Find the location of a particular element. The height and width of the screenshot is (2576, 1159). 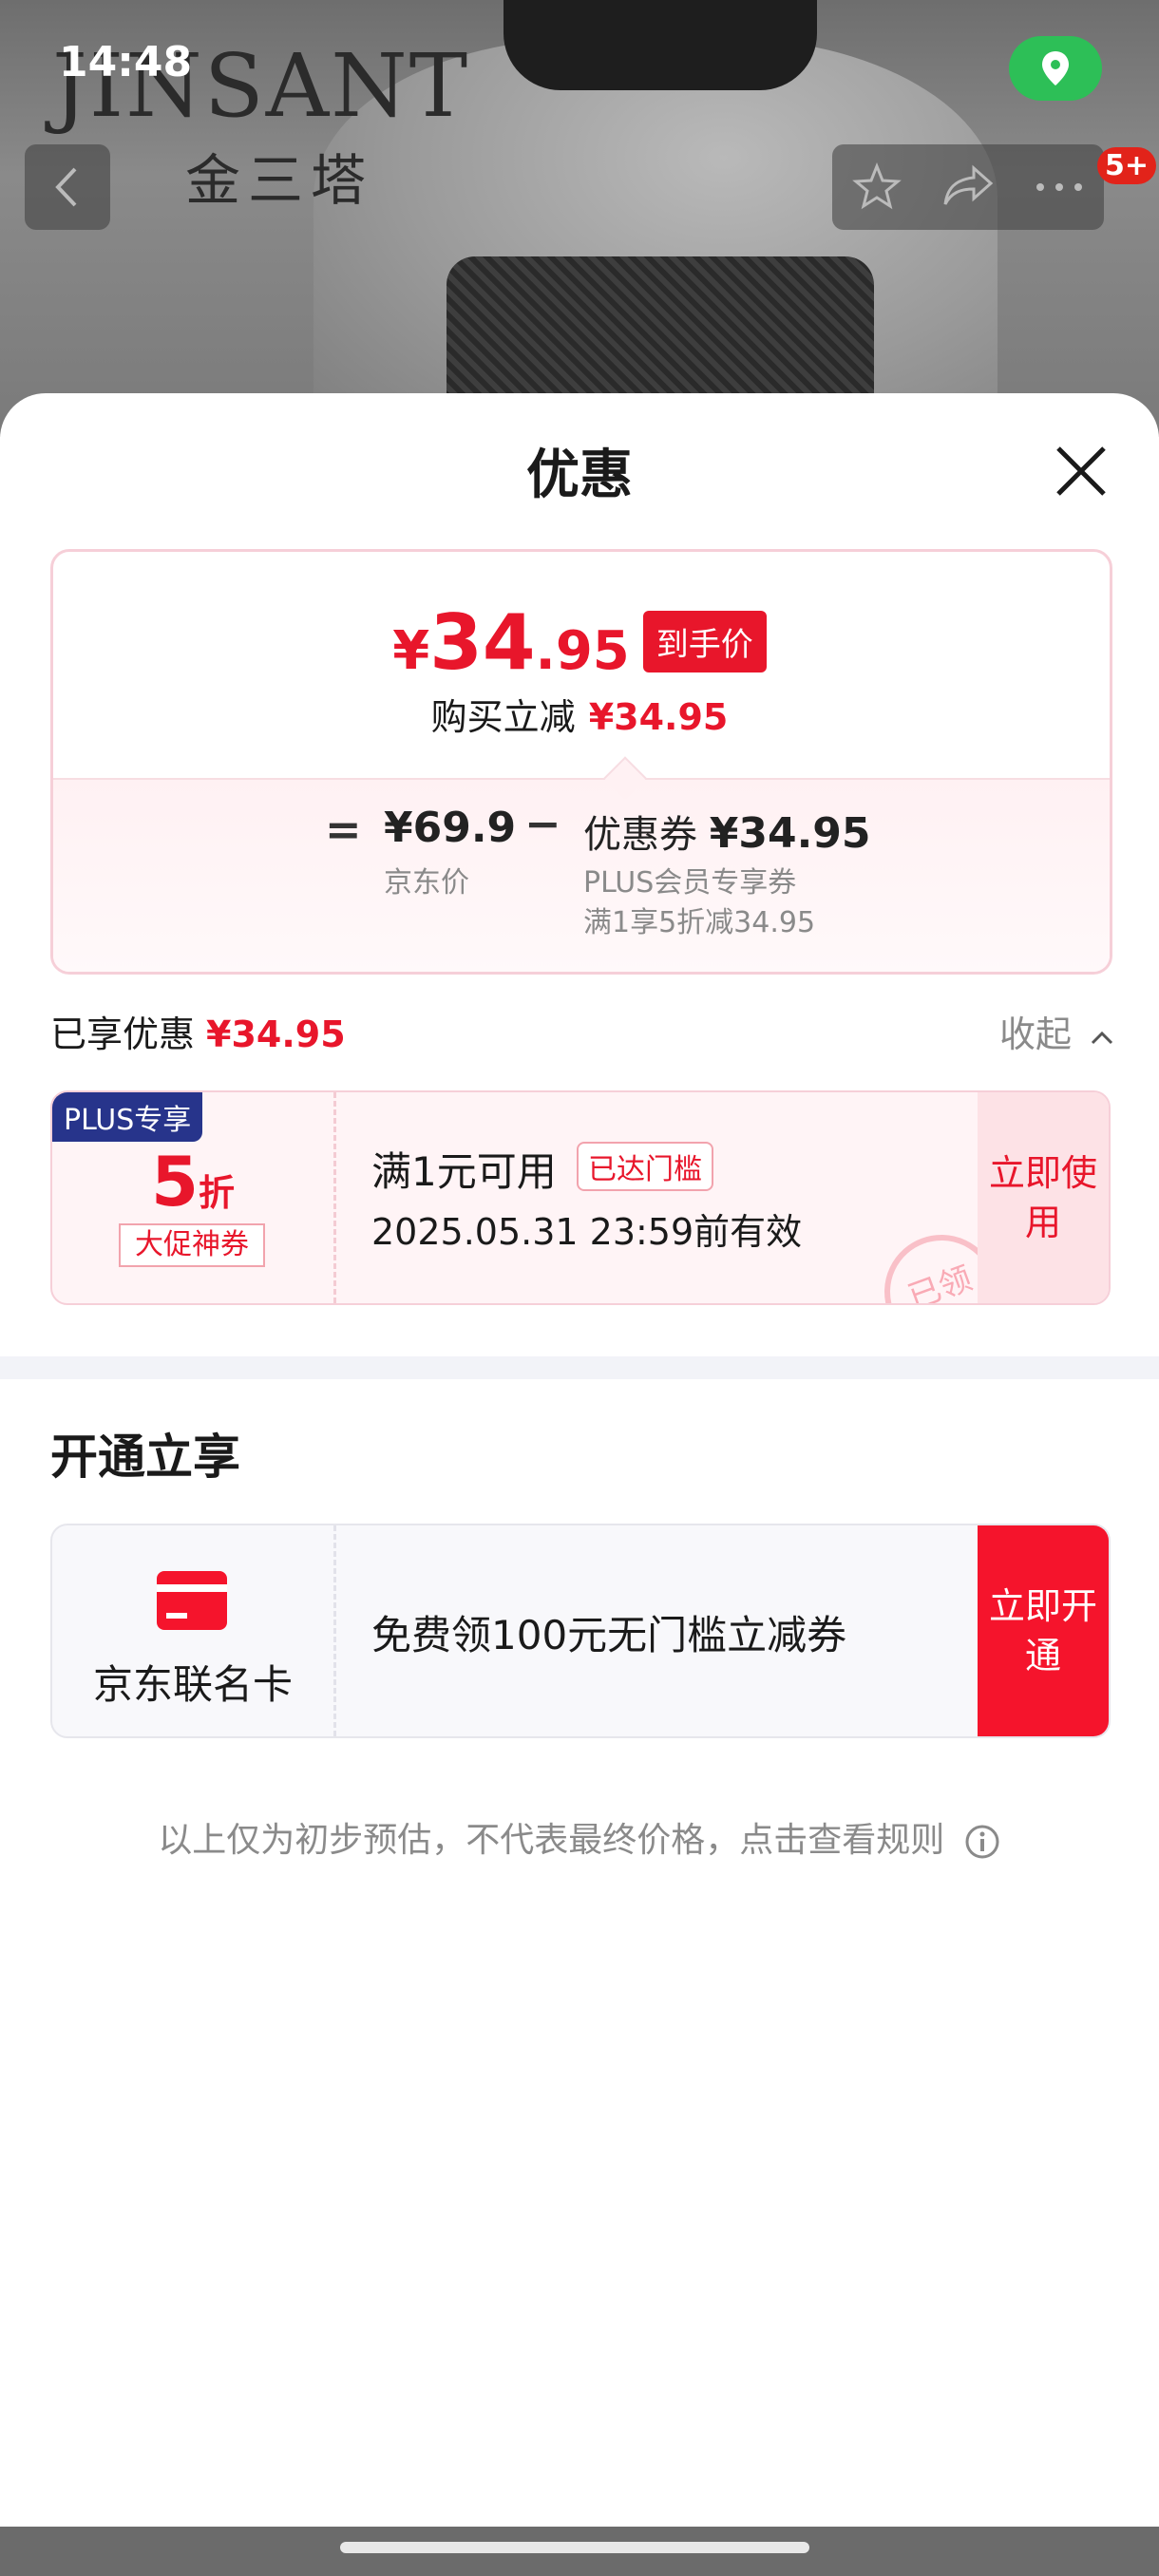

reduce-amount: ¥34.95 is located at coordinates (658, 717).